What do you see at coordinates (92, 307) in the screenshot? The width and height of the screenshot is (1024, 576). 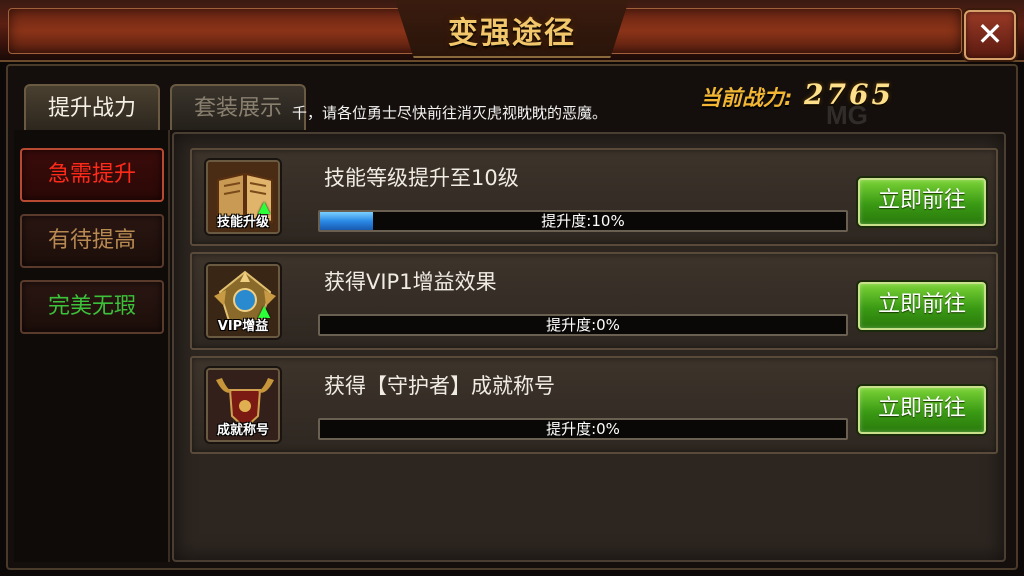 I see `category-perfect: 完美无瑕` at bounding box center [92, 307].